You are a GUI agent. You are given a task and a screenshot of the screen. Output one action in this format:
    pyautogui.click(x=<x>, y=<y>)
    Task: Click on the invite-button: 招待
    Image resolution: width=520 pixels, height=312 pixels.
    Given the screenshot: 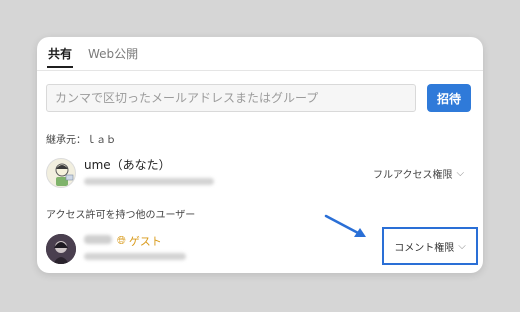 What is the action you would take?
    pyautogui.click(x=449, y=98)
    